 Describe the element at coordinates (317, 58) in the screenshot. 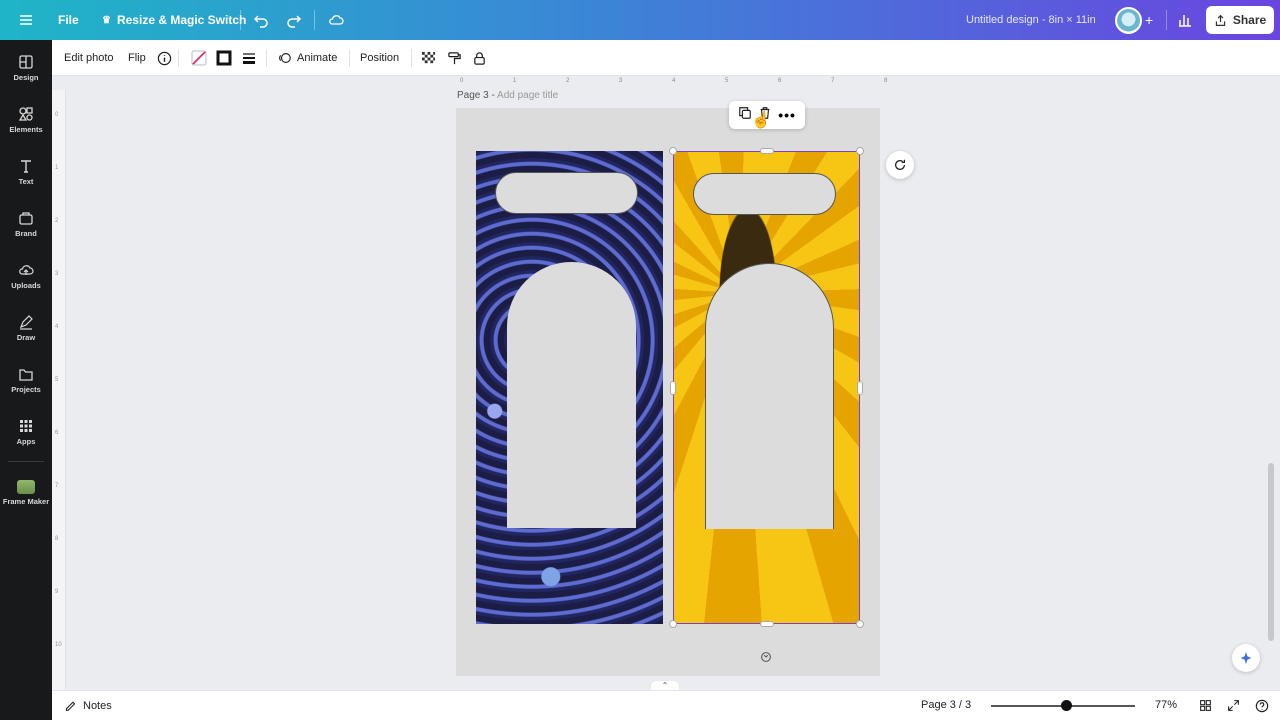

I see `animate-label: Animate` at that location.